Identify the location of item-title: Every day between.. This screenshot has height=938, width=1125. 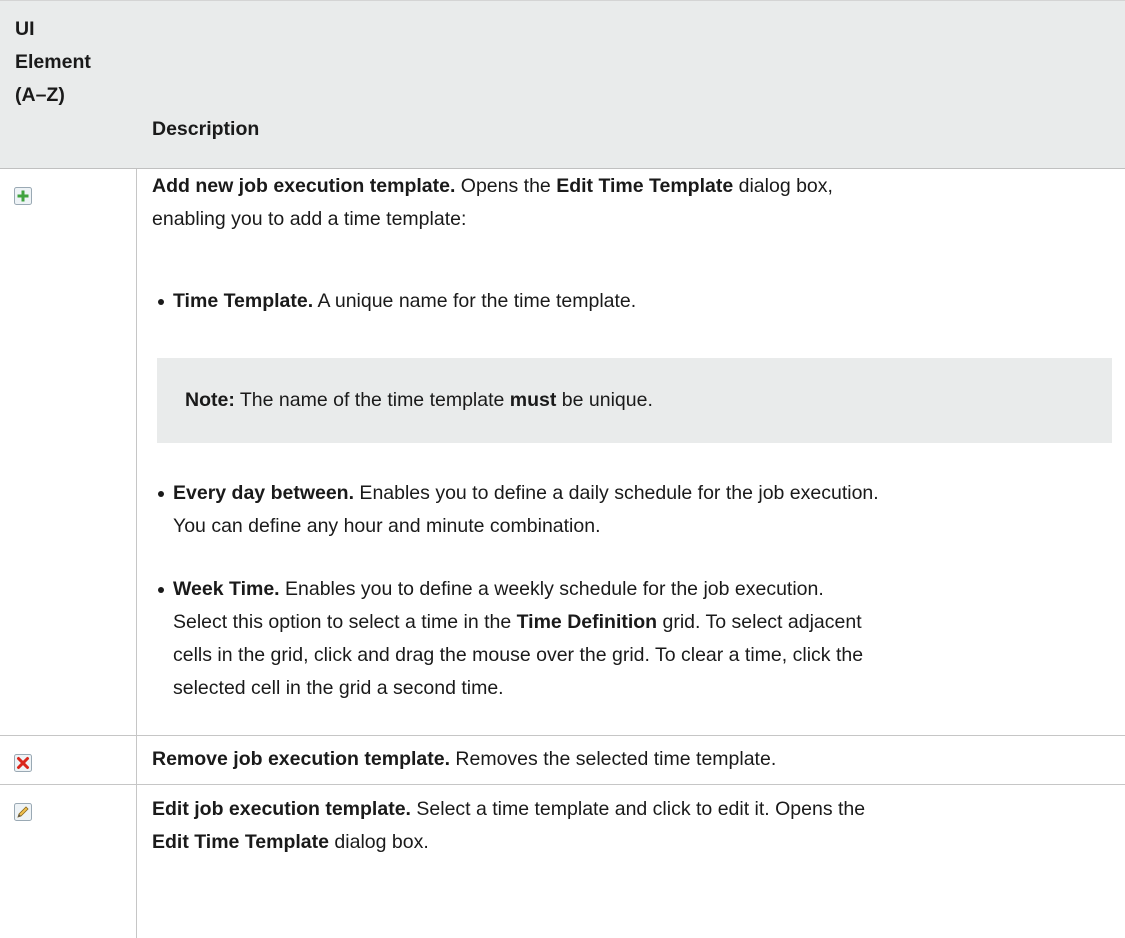
(264, 493).